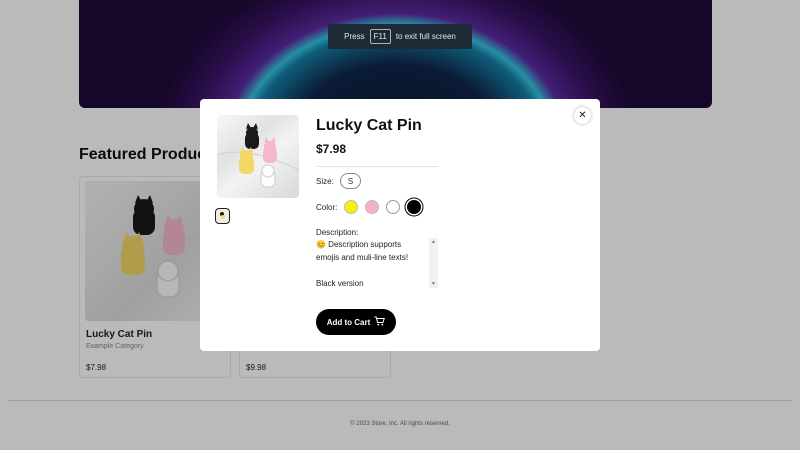  What do you see at coordinates (433, 242) in the screenshot?
I see `scroll-up-icon: ▲` at bounding box center [433, 242].